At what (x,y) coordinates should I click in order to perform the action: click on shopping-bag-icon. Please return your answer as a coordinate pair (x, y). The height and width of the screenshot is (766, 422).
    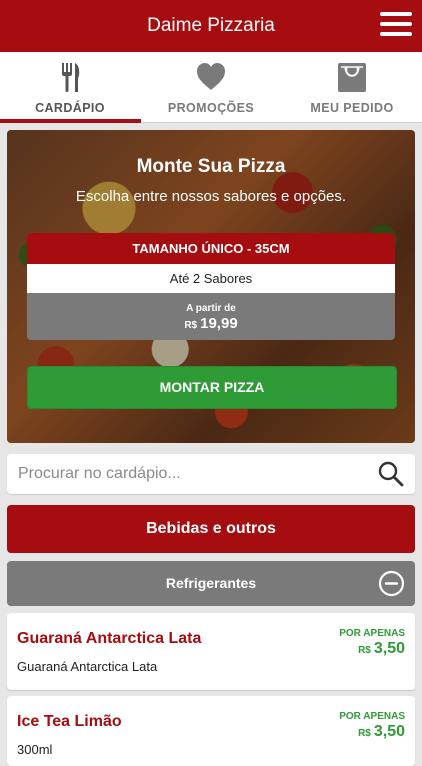
    Looking at the image, I should click on (352, 77).